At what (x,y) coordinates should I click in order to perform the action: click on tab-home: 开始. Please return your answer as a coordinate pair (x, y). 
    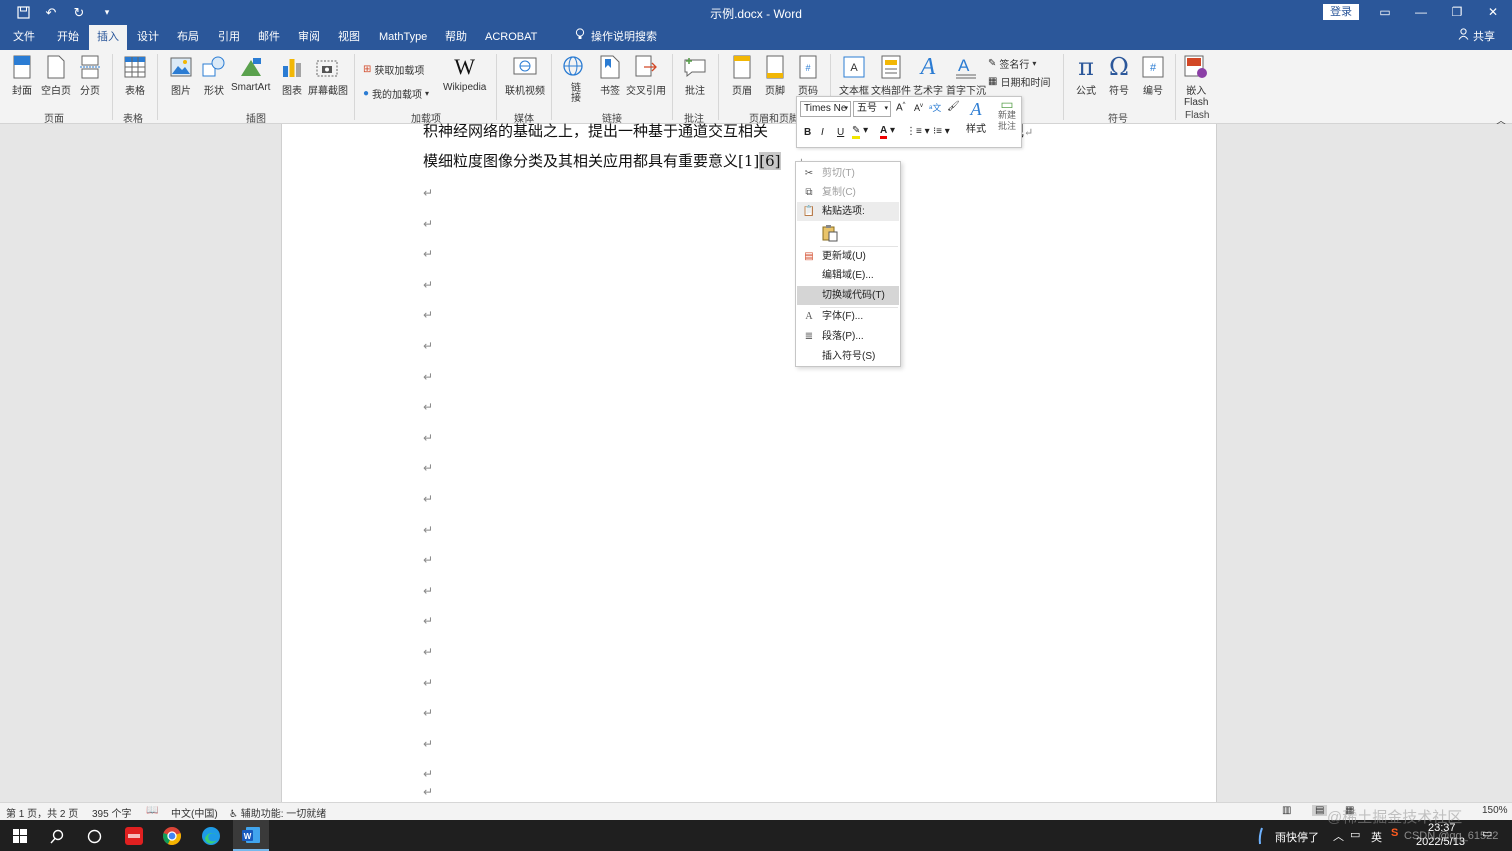
    Looking at the image, I should click on (68, 37).